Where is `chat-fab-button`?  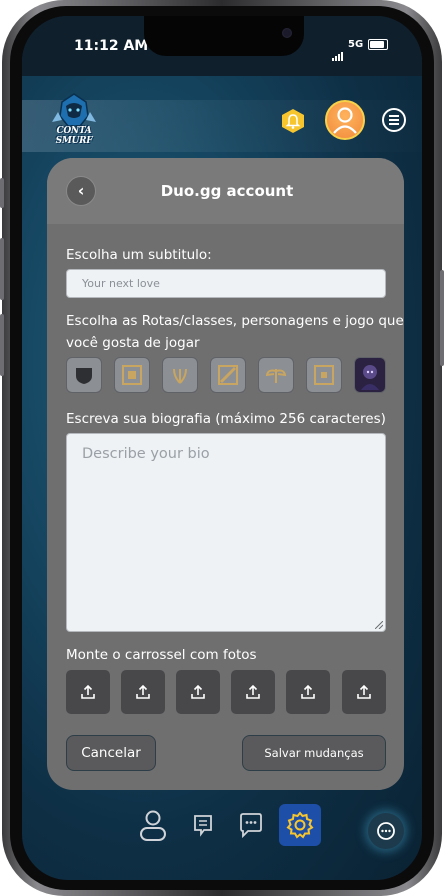
chat-fab-button is located at coordinates (386, 831).